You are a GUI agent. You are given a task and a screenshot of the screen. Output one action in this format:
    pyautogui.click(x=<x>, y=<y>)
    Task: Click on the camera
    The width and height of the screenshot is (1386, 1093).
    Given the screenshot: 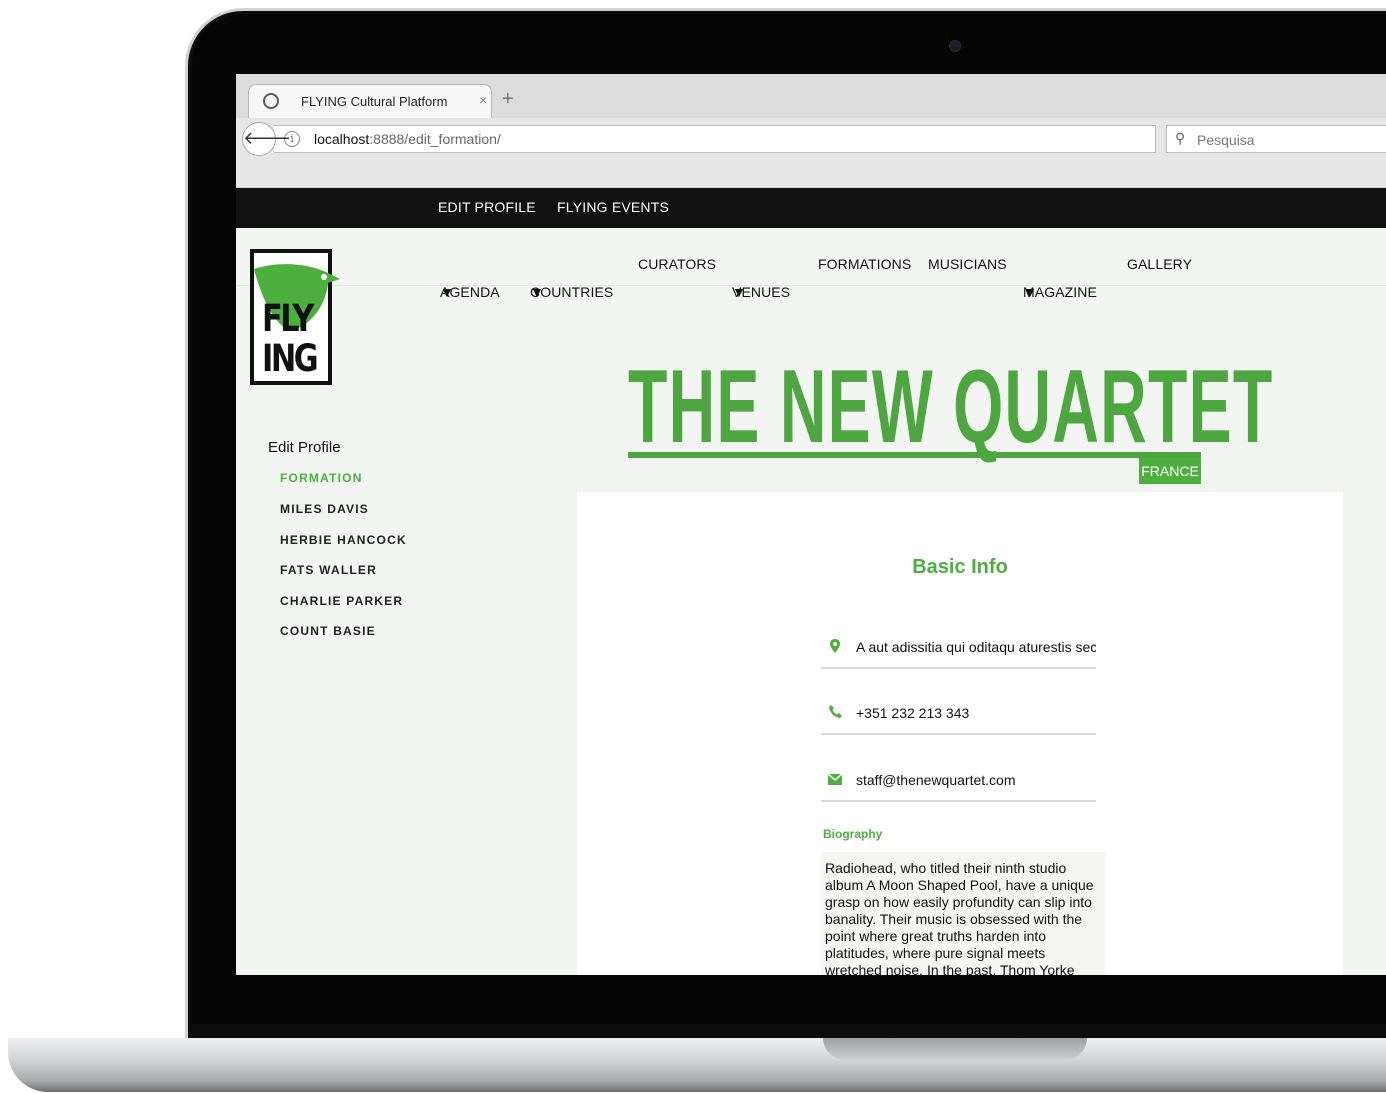 What is the action you would take?
    pyautogui.click(x=955, y=46)
    